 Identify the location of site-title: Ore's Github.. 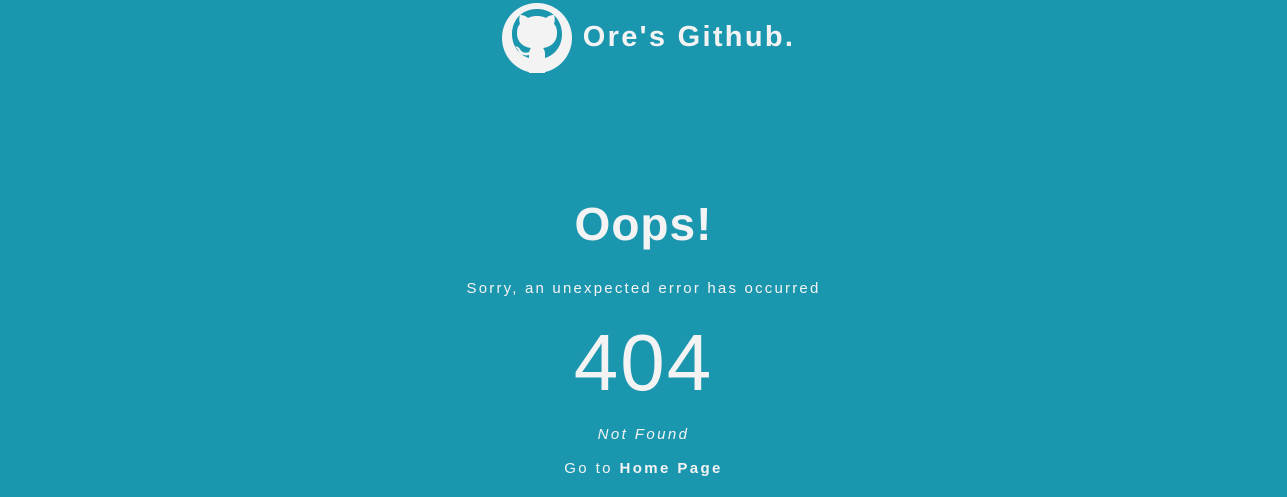
(689, 36).